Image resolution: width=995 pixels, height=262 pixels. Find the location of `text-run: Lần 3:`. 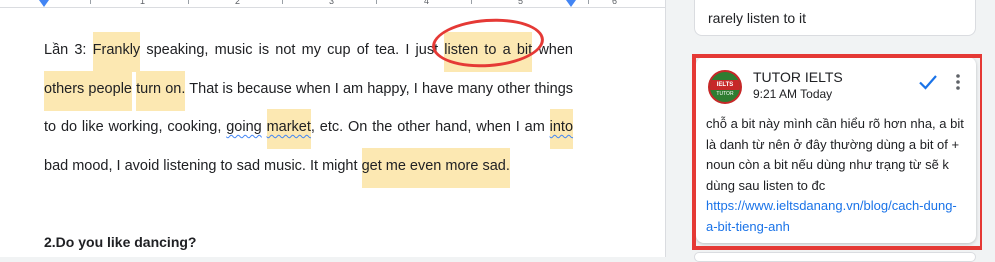

text-run: Lần 3: is located at coordinates (68, 50).